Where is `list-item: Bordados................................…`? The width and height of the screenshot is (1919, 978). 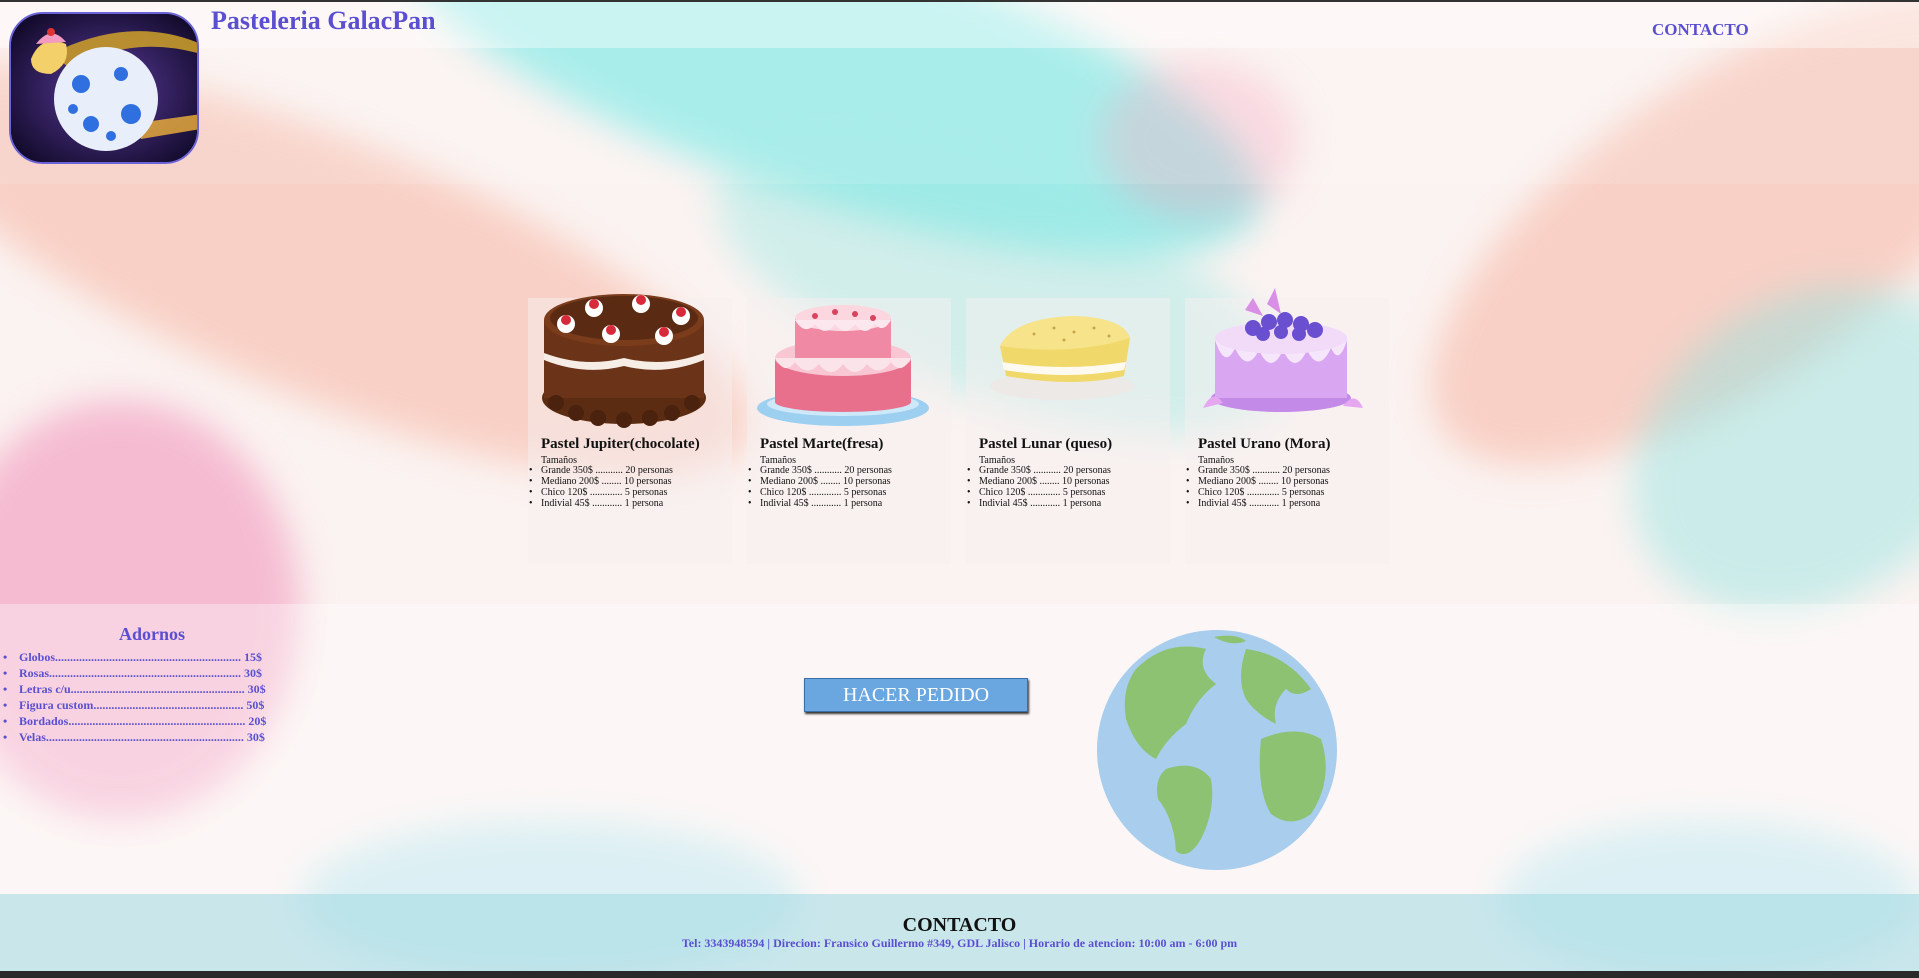 list-item: Bordados................................… is located at coordinates (134, 721).